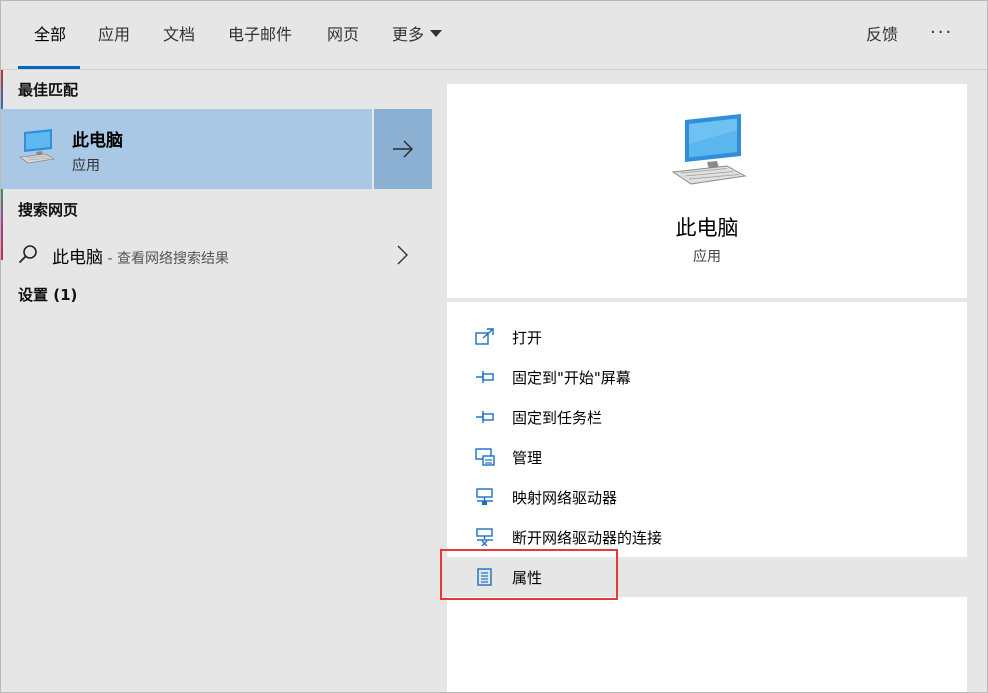 The height and width of the screenshot is (693, 988). I want to click on action-manage-label: 管理, so click(527, 458).